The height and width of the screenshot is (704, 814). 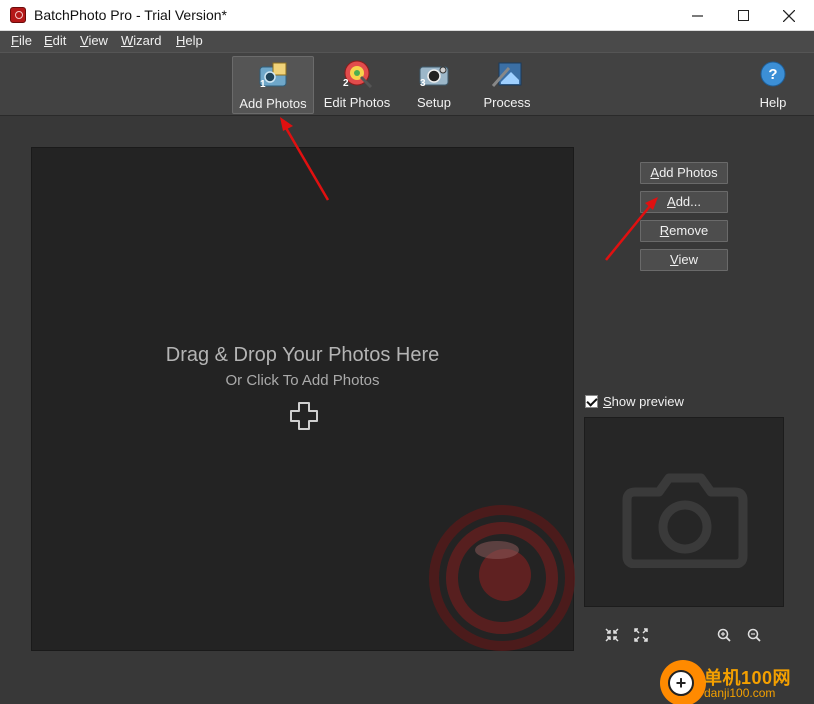 What do you see at coordinates (346, 83) in the screenshot?
I see `tool-edit-photos-step: 2` at bounding box center [346, 83].